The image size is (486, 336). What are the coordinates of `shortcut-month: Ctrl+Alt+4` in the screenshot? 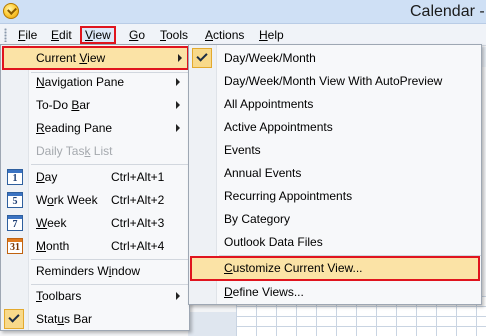 It's located at (138, 246).